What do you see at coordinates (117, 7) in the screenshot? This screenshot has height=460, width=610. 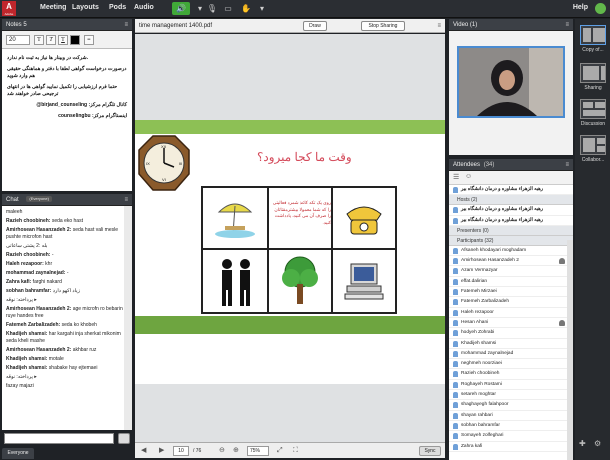 I see `menu-pods: Pods` at bounding box center [117, 7].